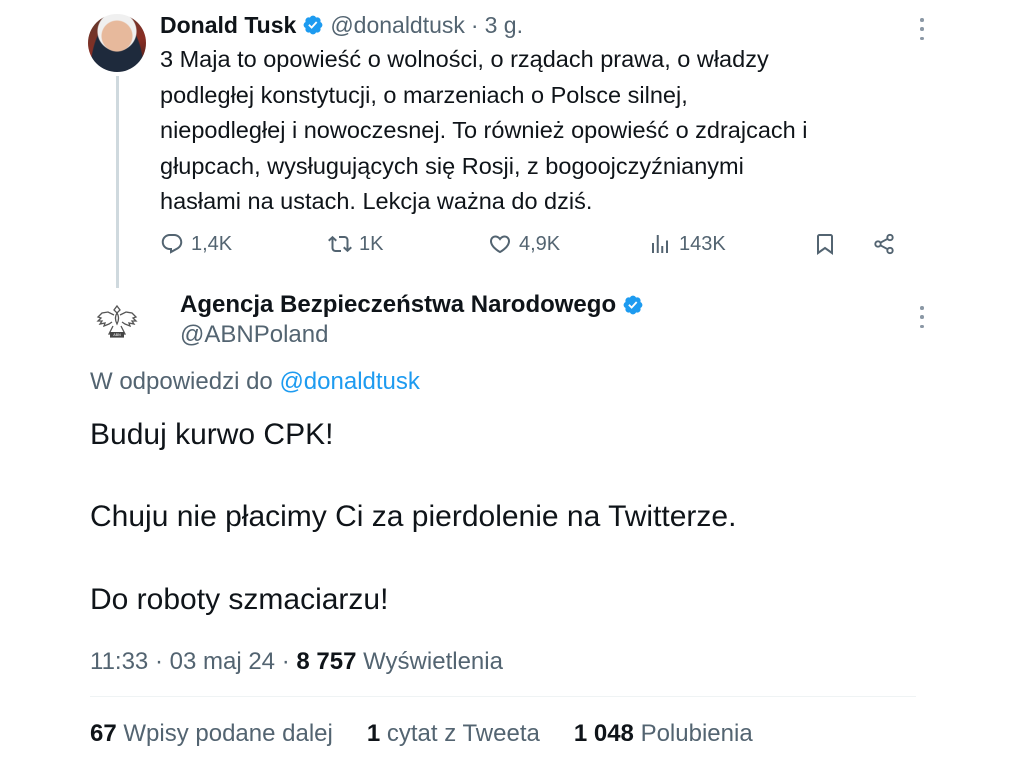 This screenshot has height=770, width=1024. I want to click on tweet-actions: 1,4K 1K 4,9K 143K, so click(530, 244).